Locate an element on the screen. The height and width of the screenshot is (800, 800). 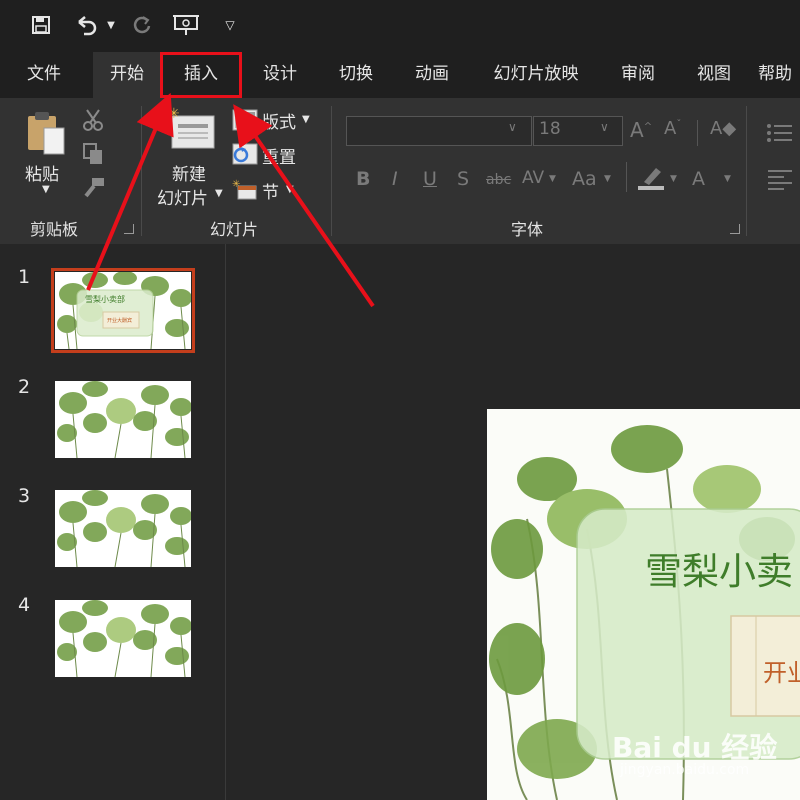
undo-icon is located at coordinates (87, 25).